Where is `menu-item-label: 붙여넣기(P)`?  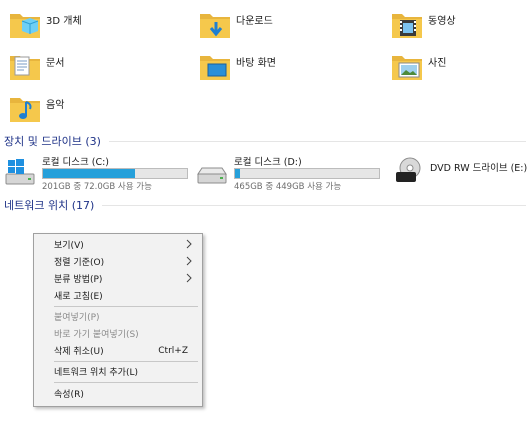
menu-item-label: 붙여넣기(P) is located at coordinates (77, 318).